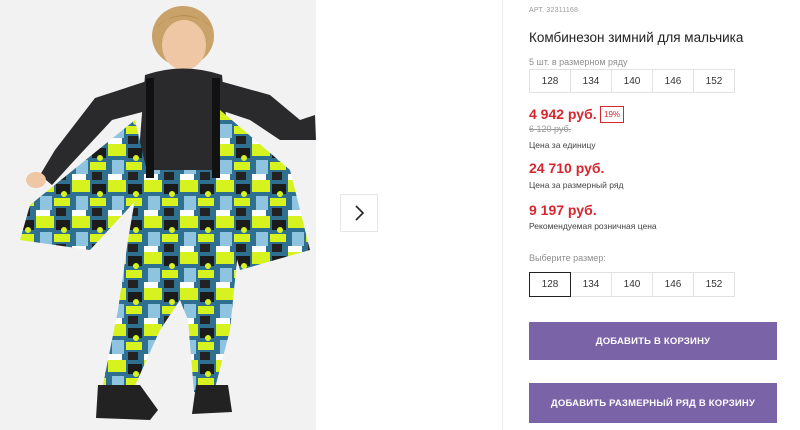 The height and width of the screenshot is (430, 800). What do you see at coordinates (673, 284) in the screenshot?
I see `size-option-146: 146` at bounding box center [673, 284].